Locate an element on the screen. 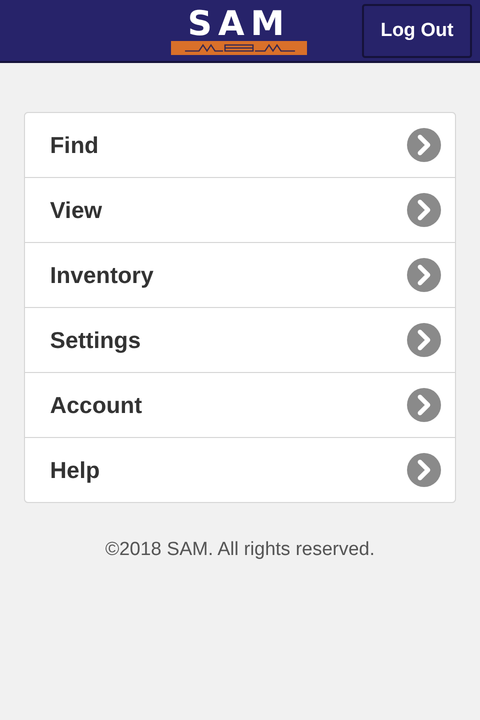 The width and height of the screenshot is (480, 720). menu-item: View is located at coordinates (240, 209).